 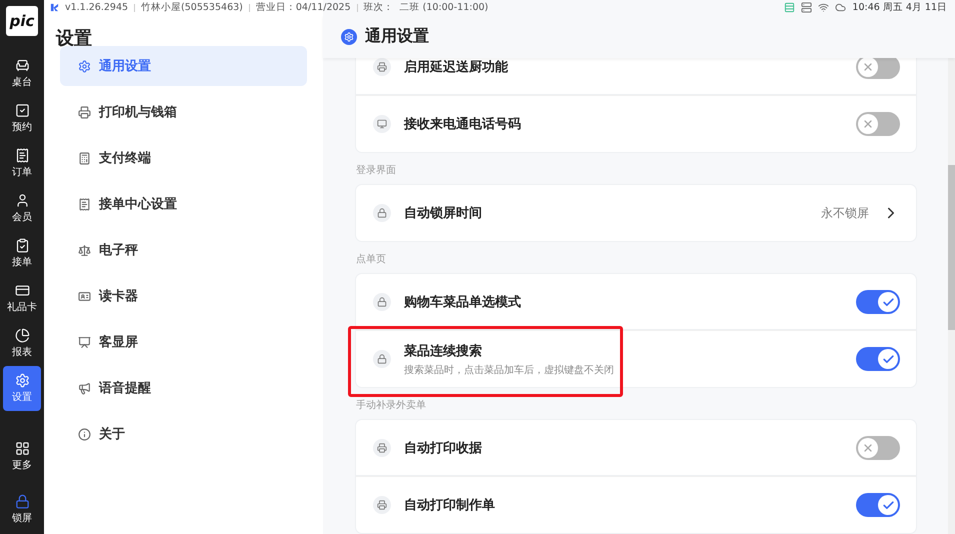 I want to click on wifi-icon, so click(x=824, y=7).